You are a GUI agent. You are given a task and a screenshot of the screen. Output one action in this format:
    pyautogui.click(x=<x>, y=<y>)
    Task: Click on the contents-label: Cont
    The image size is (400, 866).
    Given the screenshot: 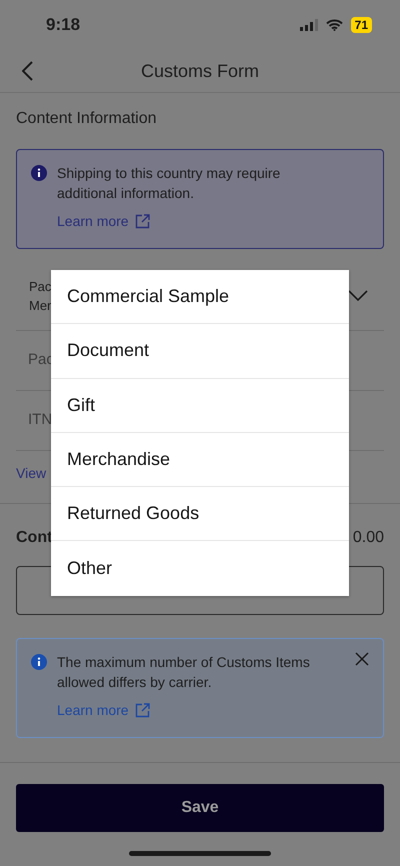 What is the action you would take?
    pyautogui.click(x=34, y=538)
    